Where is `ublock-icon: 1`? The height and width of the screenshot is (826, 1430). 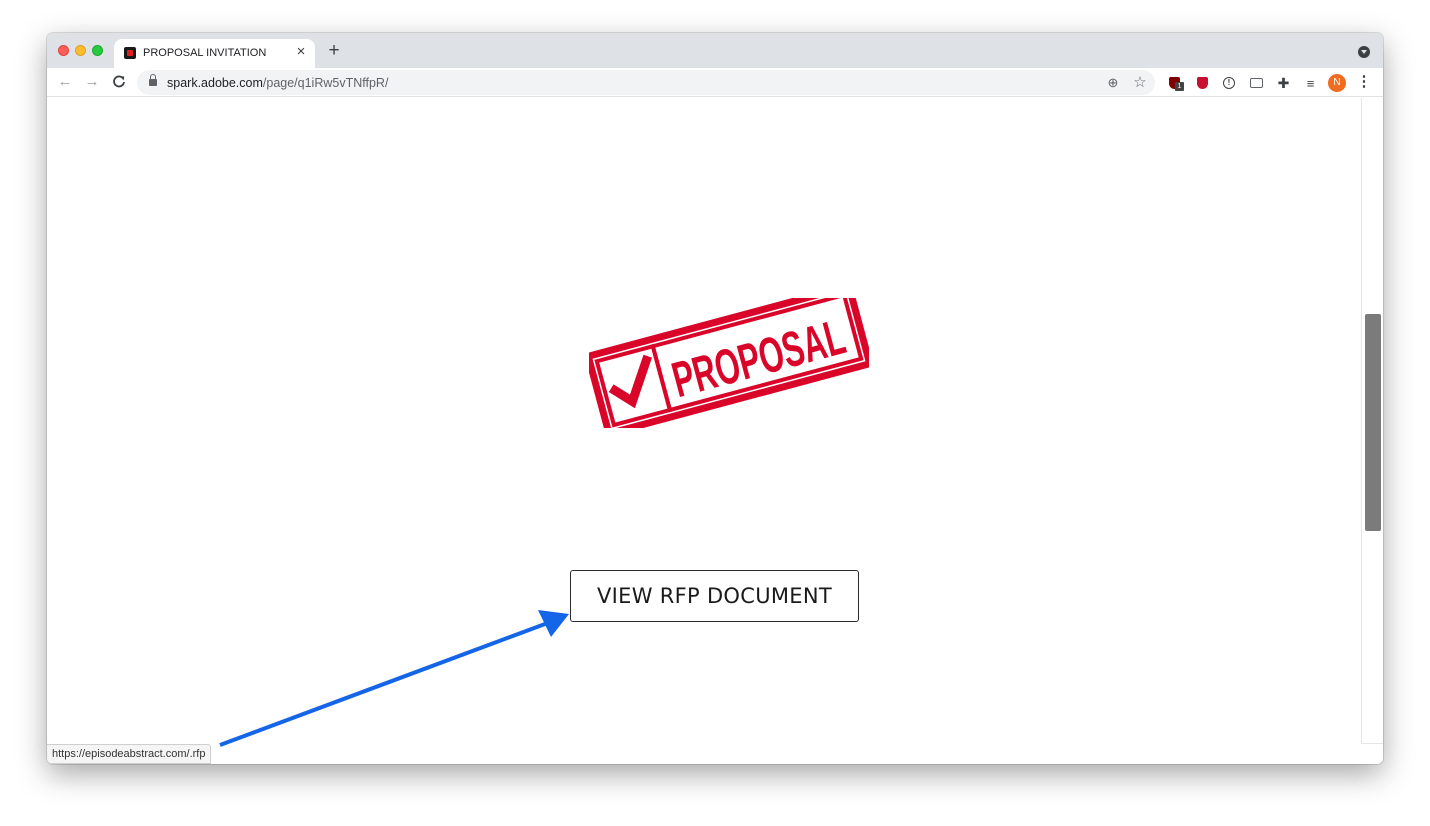
ublock-icon: 1 is located at coordinates (1176, 83).